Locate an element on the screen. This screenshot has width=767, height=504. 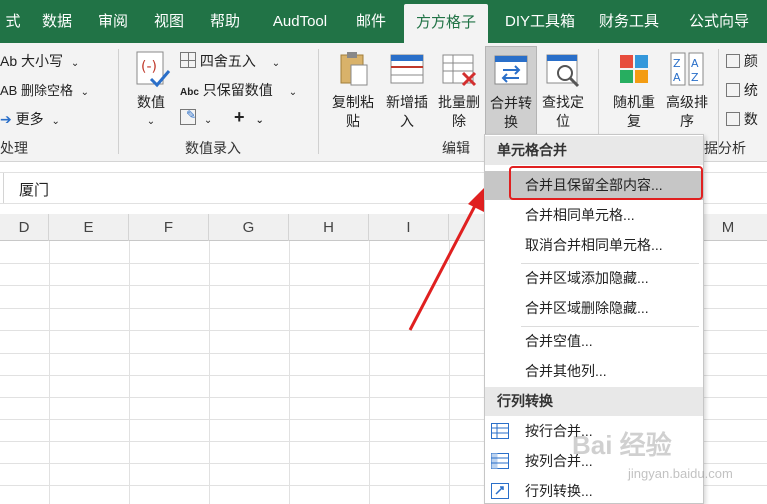
copy-paste-button: 复制粘贴 is located at coordinates (353, 90).